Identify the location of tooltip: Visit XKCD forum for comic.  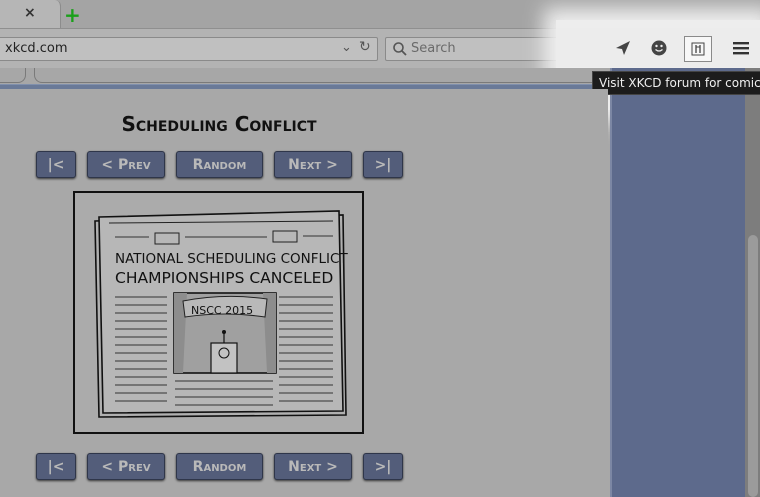
(676, 83).